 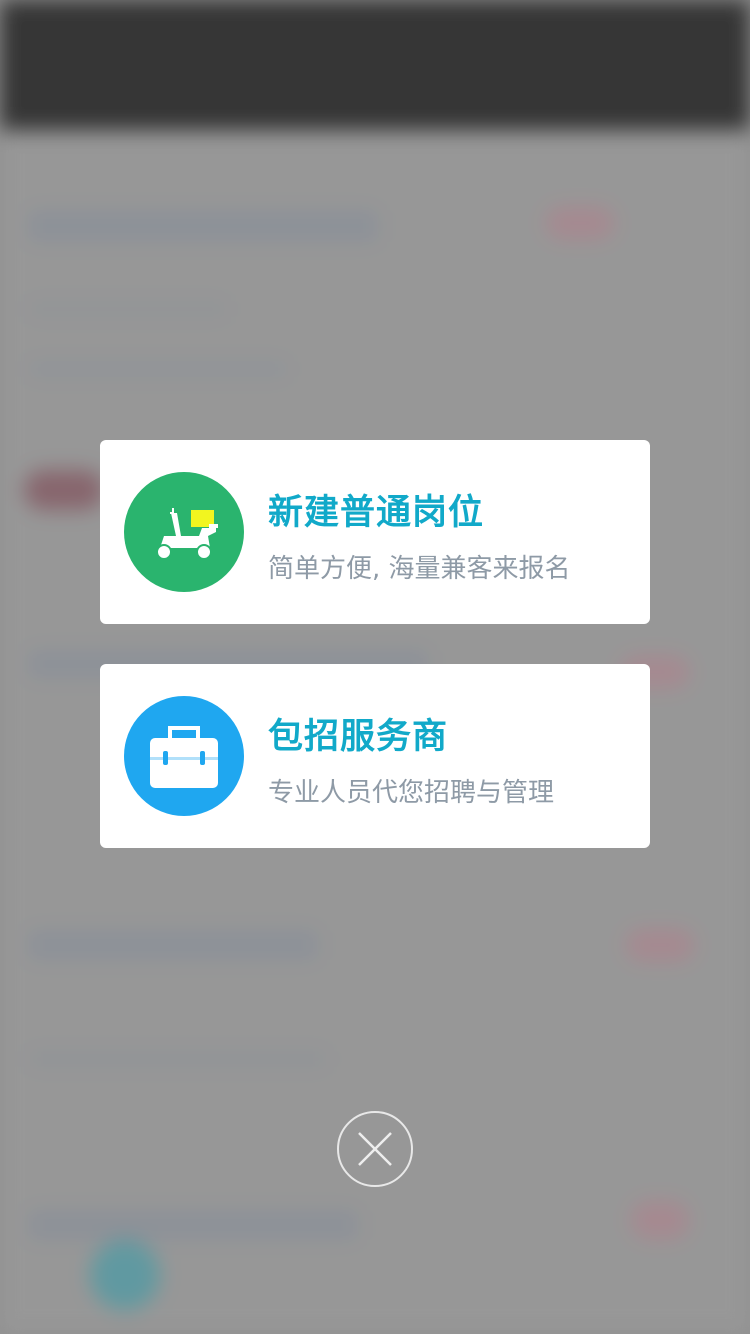 What do you see at coordinates (184, 756) in the screenshot?
I see `briefcase-icon` at bounding box center [184, 756].